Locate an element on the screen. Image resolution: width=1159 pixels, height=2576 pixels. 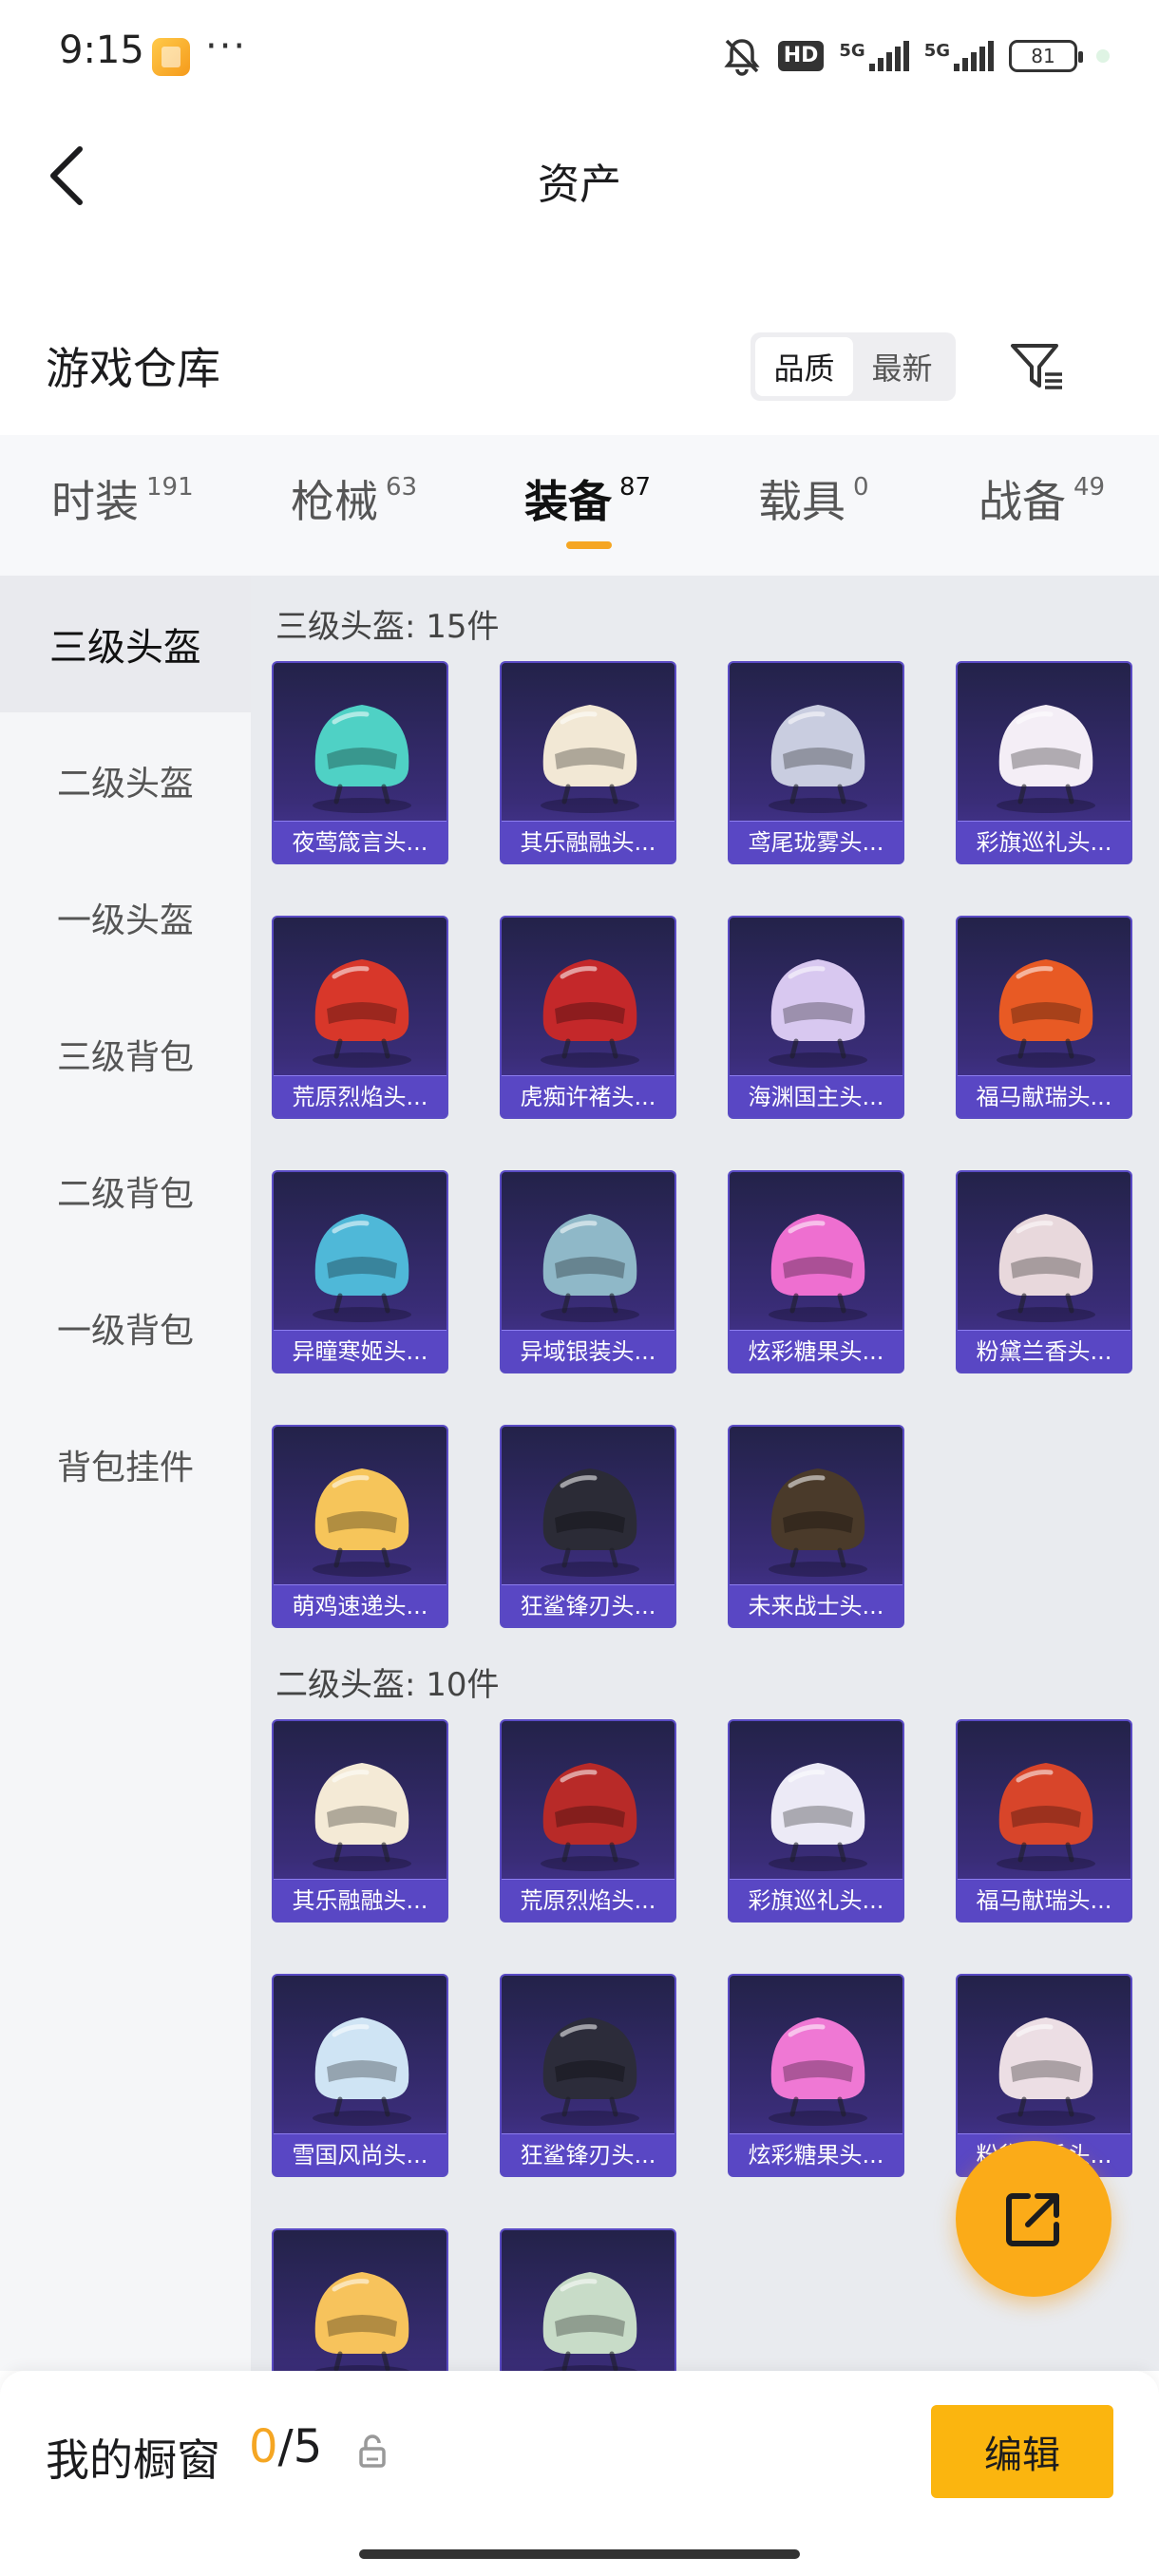
side-item-level1-backpack: 一级背包 is located at coordinates (125, 1328).